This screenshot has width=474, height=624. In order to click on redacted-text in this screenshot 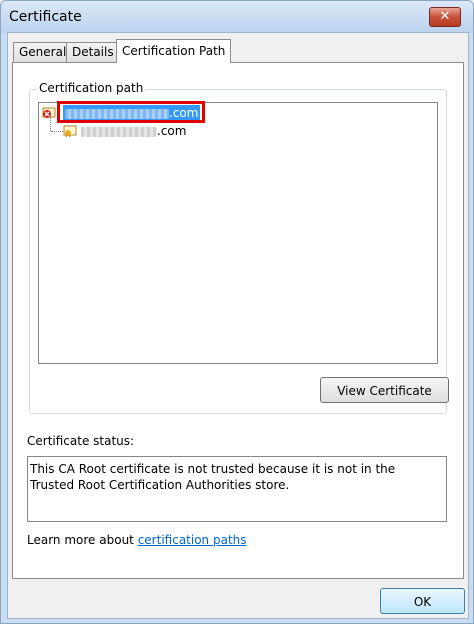, I will do `click(119, 131)`.